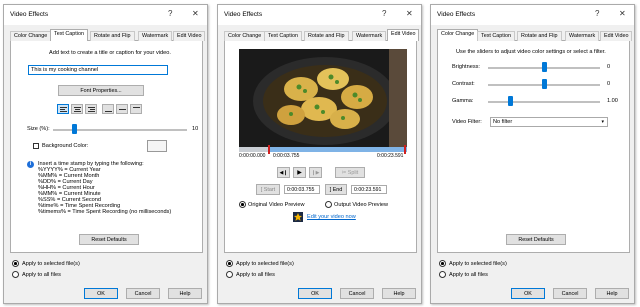 The height and width of the screenshot is (307, 640). Describe the element at coordinates (98, 70) in the screenshot. I see `caption-text-input: This is my cooking channel` at that location.